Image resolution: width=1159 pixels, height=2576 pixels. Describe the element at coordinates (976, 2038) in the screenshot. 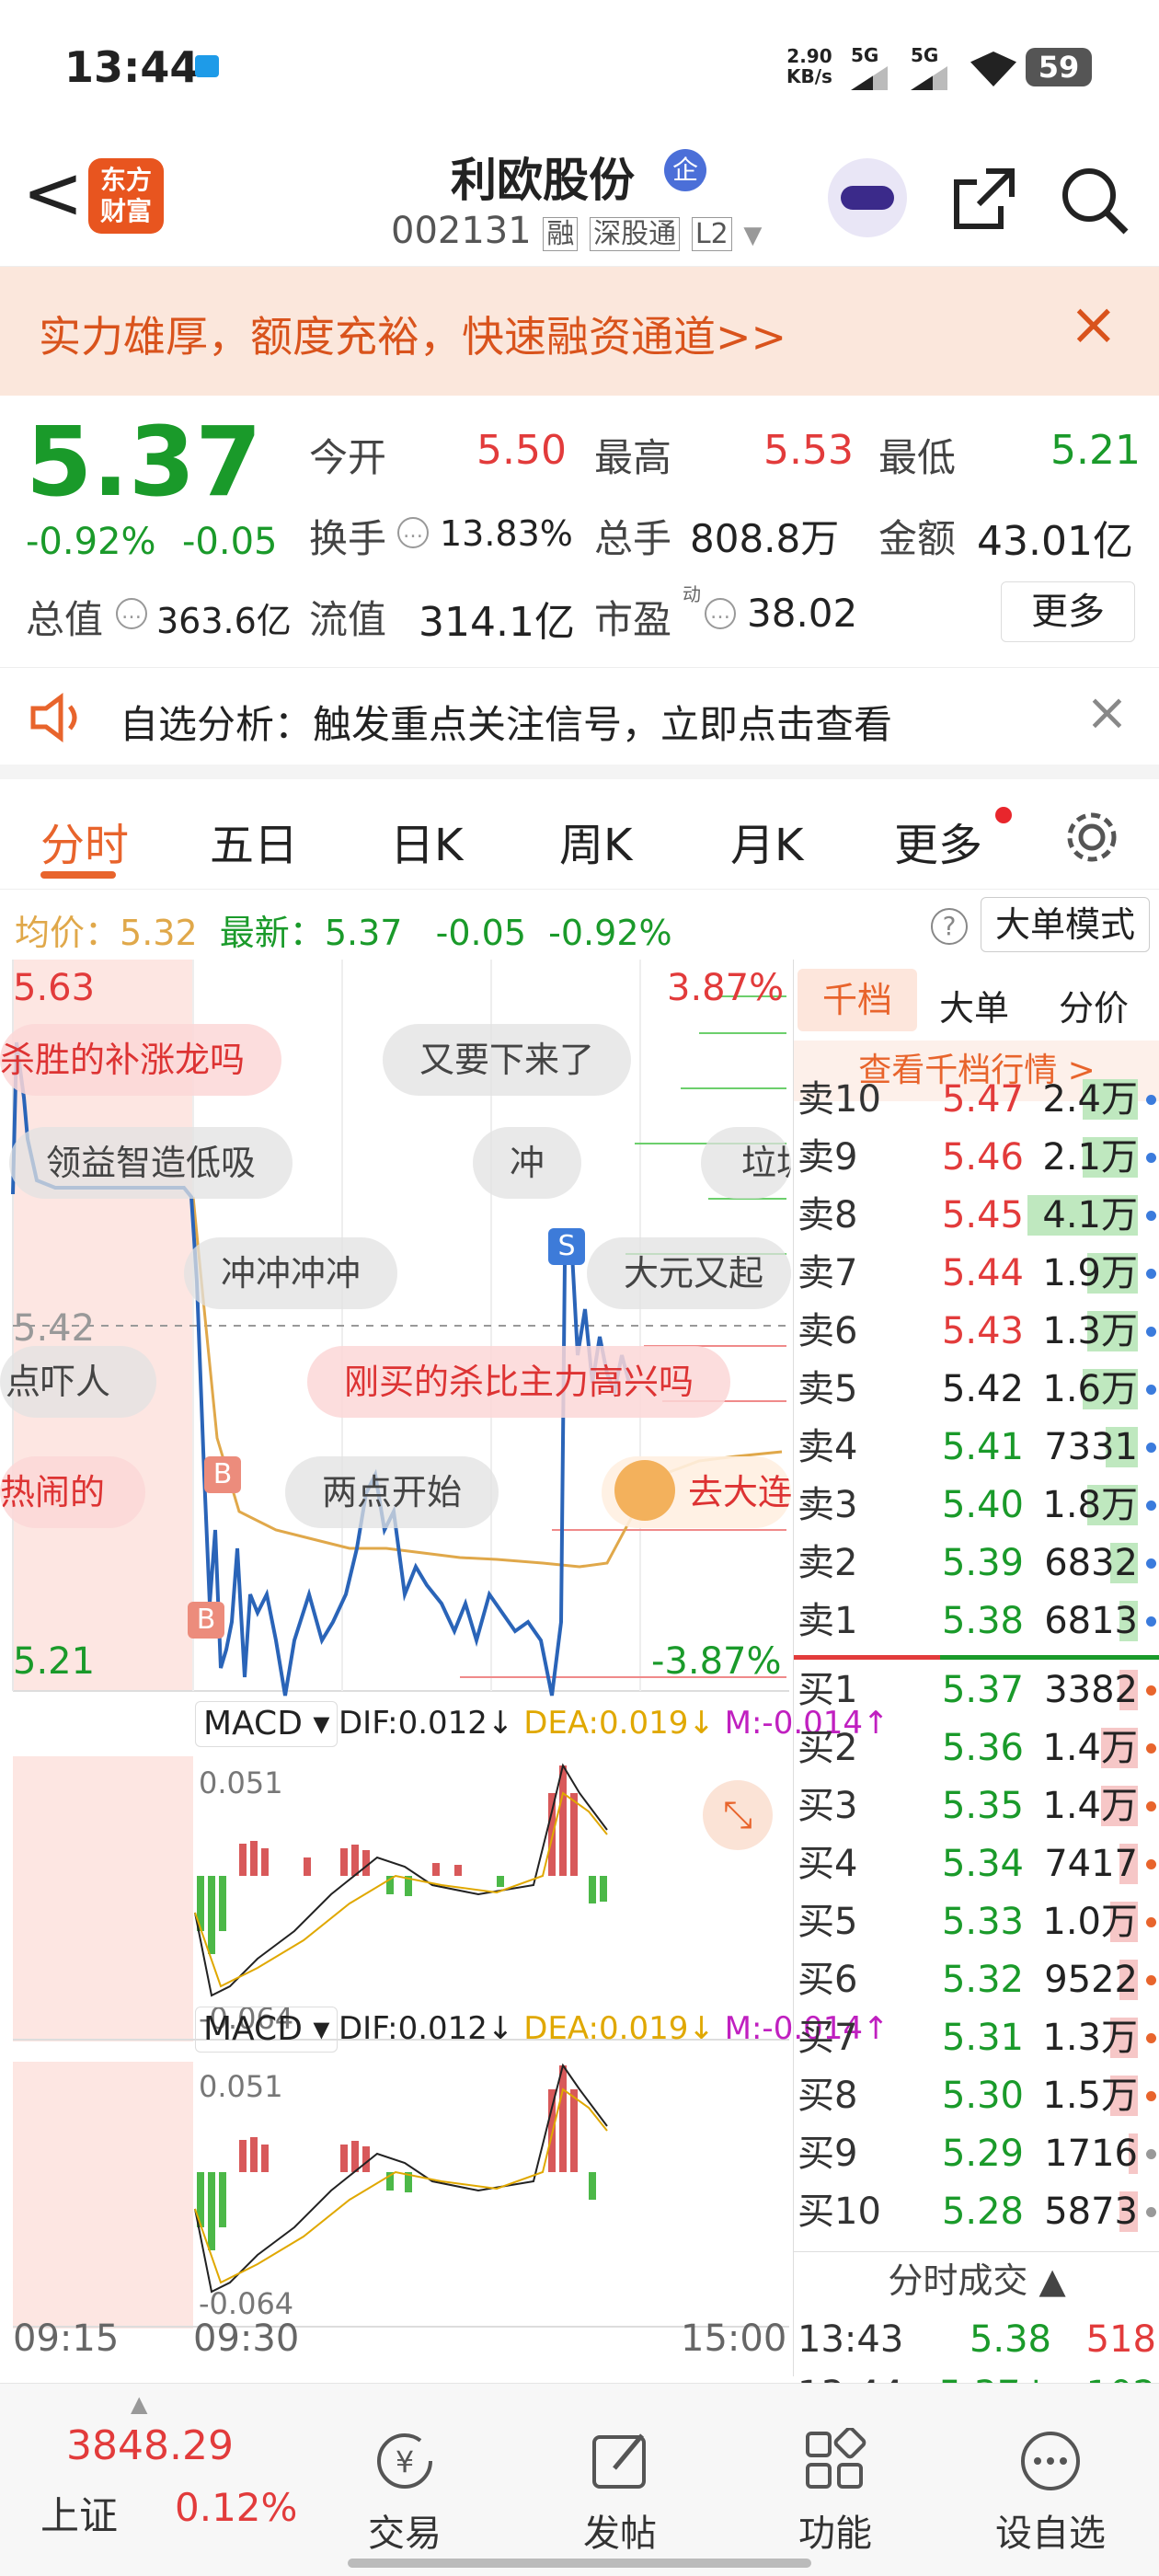

I see `bid-row: 买7 5.31 1.3万` at that location.